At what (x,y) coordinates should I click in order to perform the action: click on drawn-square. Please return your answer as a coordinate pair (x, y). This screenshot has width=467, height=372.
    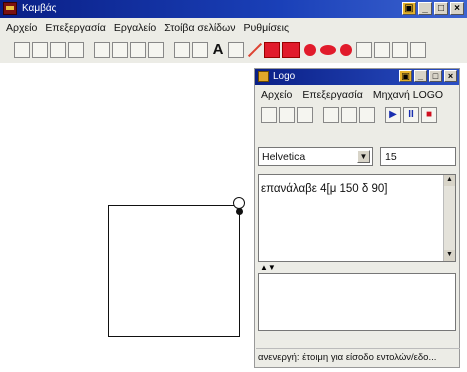
    Looking at the image, I should click on (174, 271).